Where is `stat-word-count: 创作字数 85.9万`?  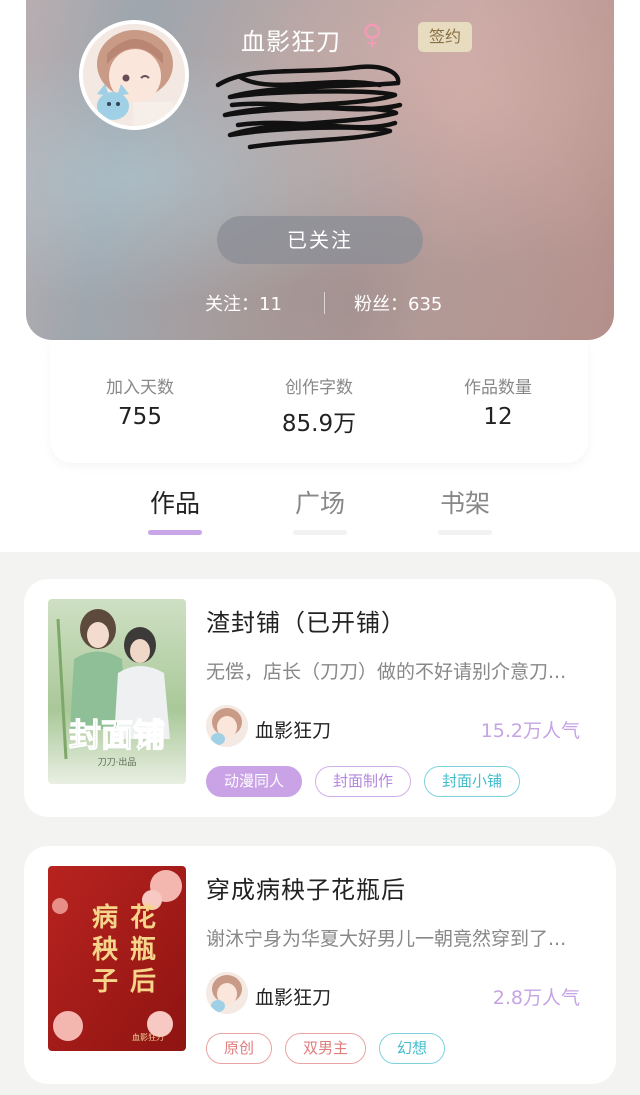 stat-word-count: 创作字数 85.9万 is located at coordinates (319, 407).